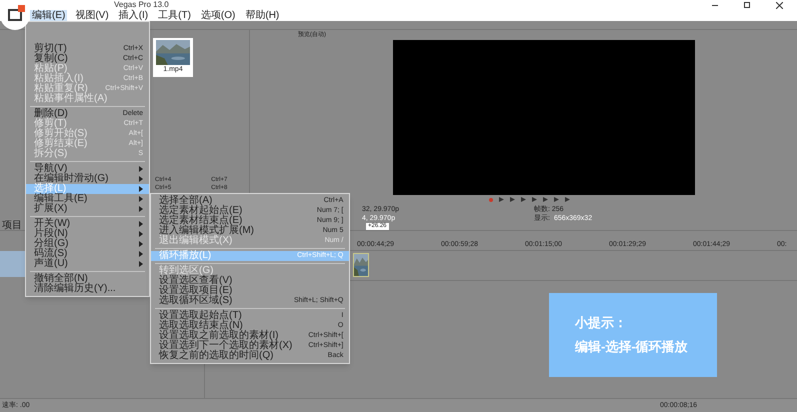 The image size is (797, 412). What do you see at coordinates (87, 224) in the screenshot?
I see `menu-item: 开关(W)` at bounding box center [87, 224].